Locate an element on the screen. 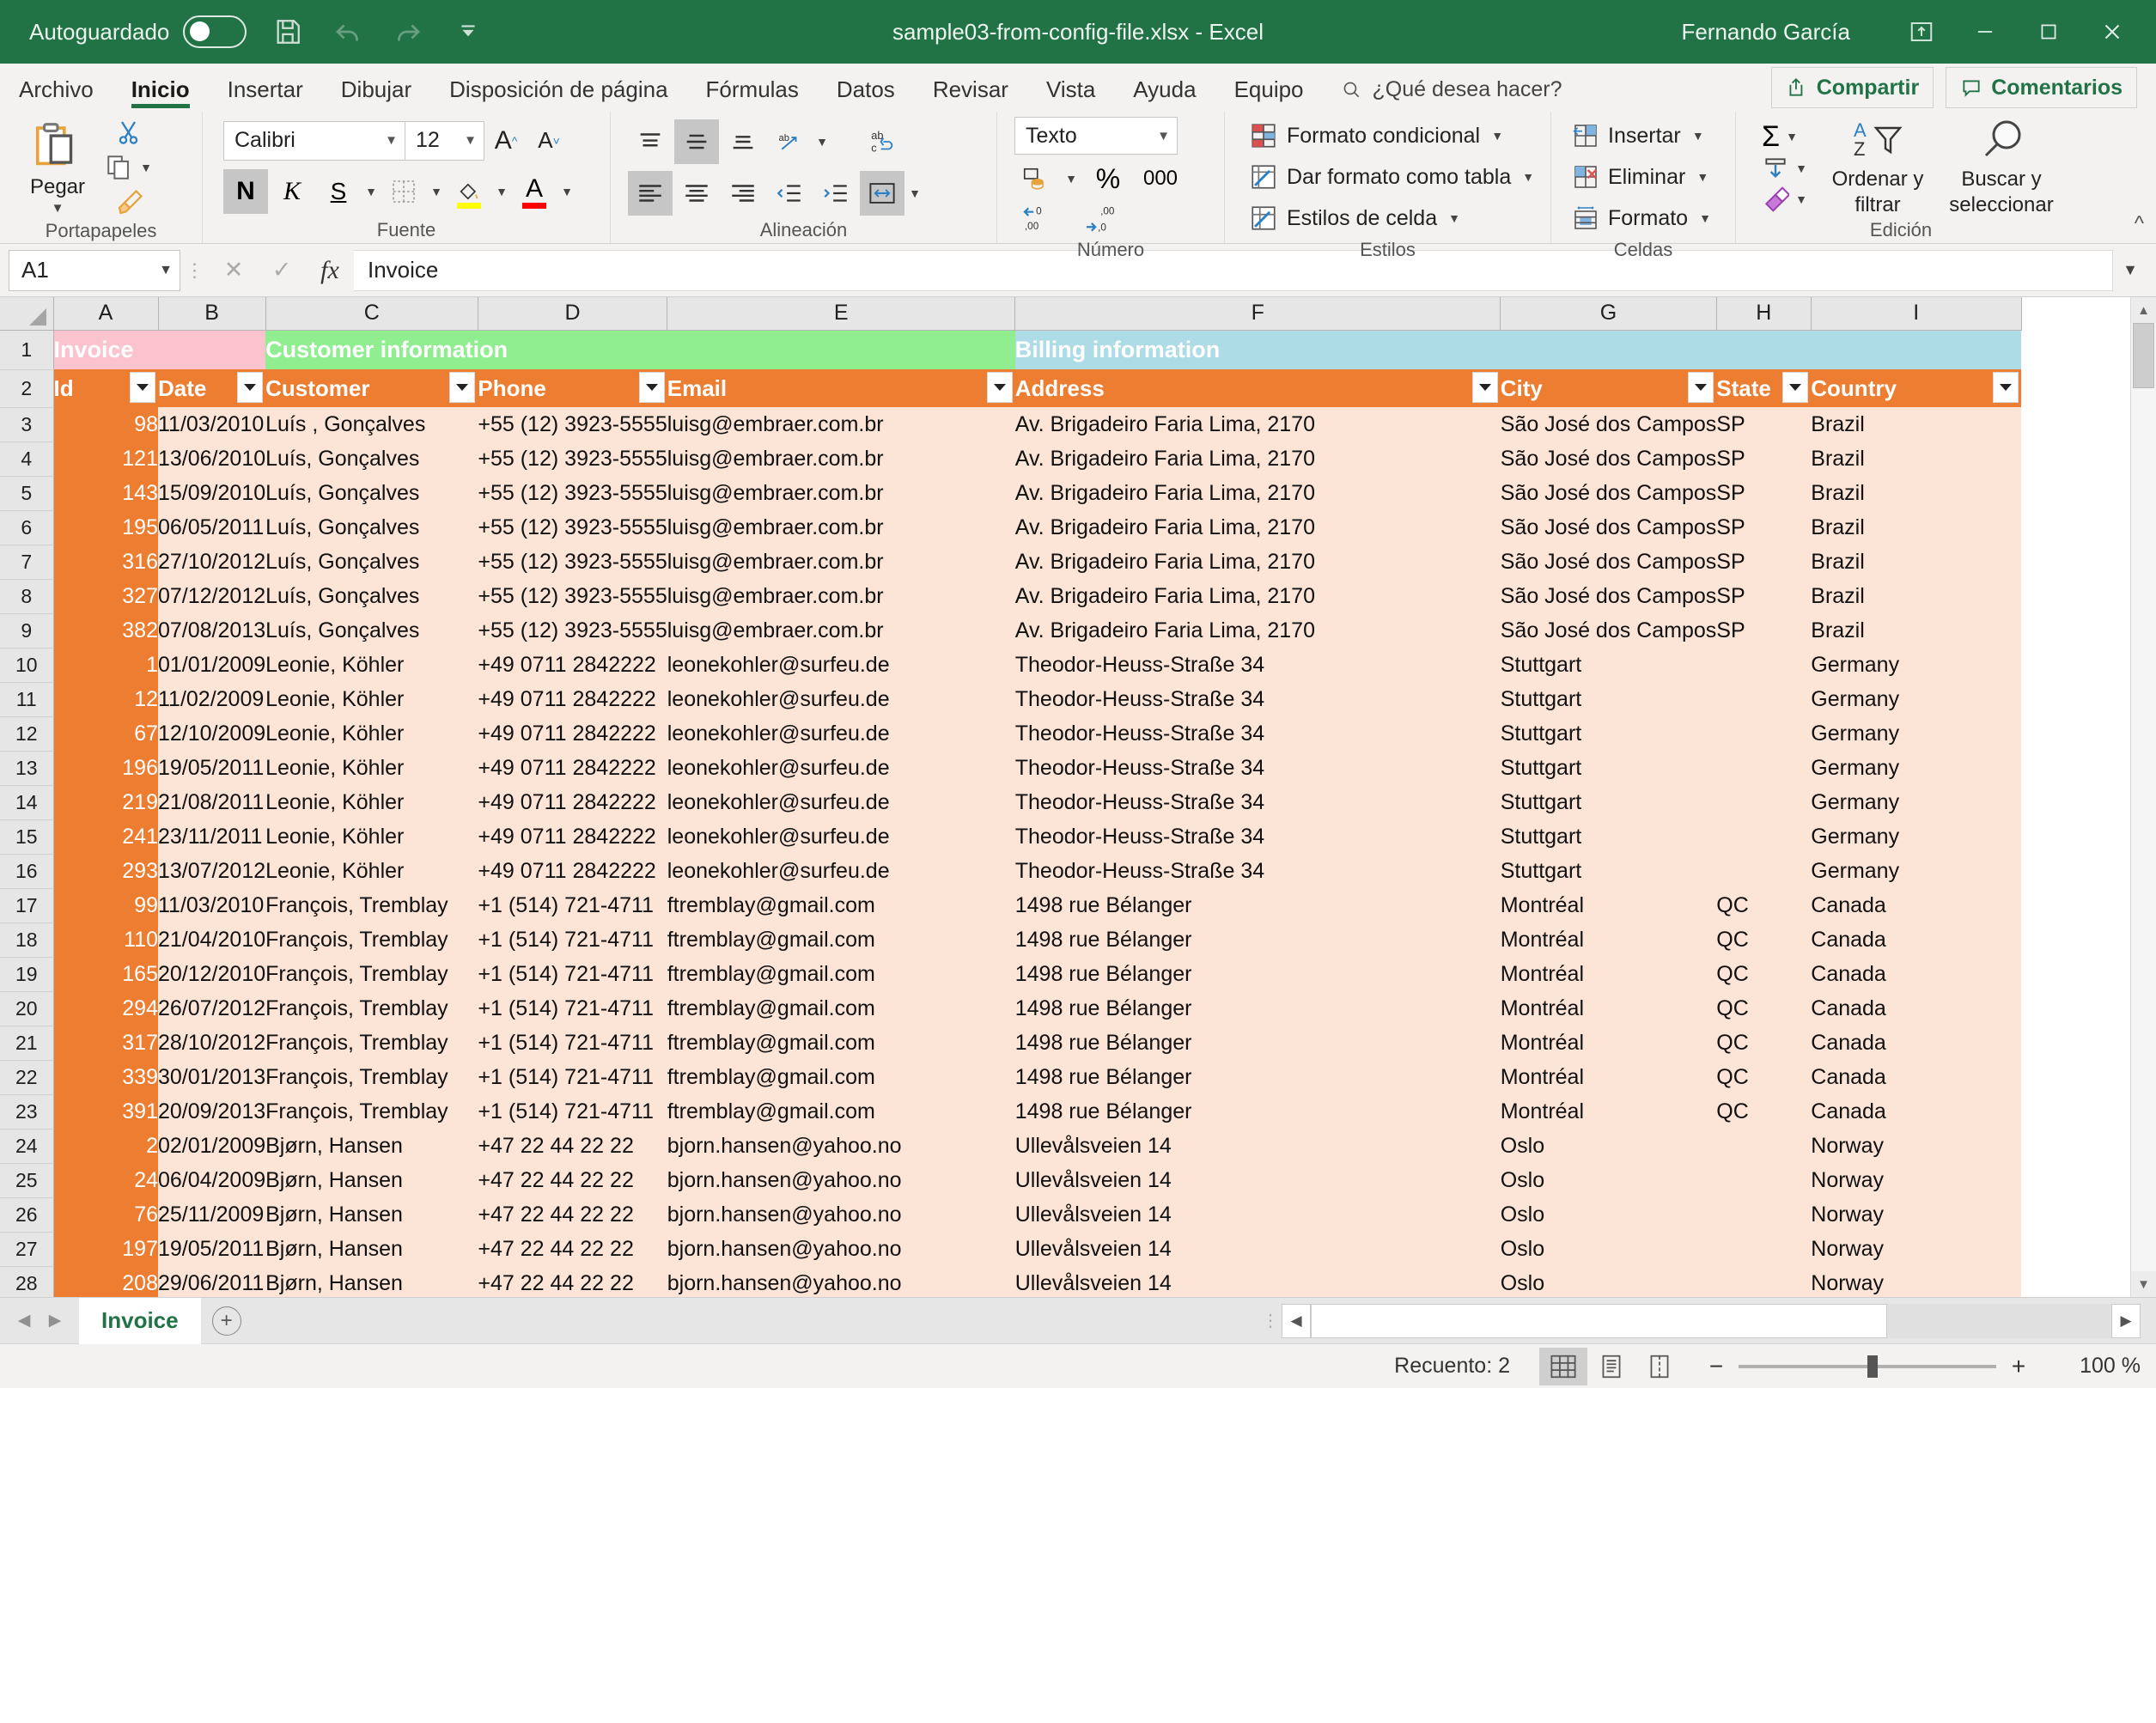 The height and width of the screenshot is (1723, 2156). confirm-icon: ✓ is located at coordinates (282, 270).